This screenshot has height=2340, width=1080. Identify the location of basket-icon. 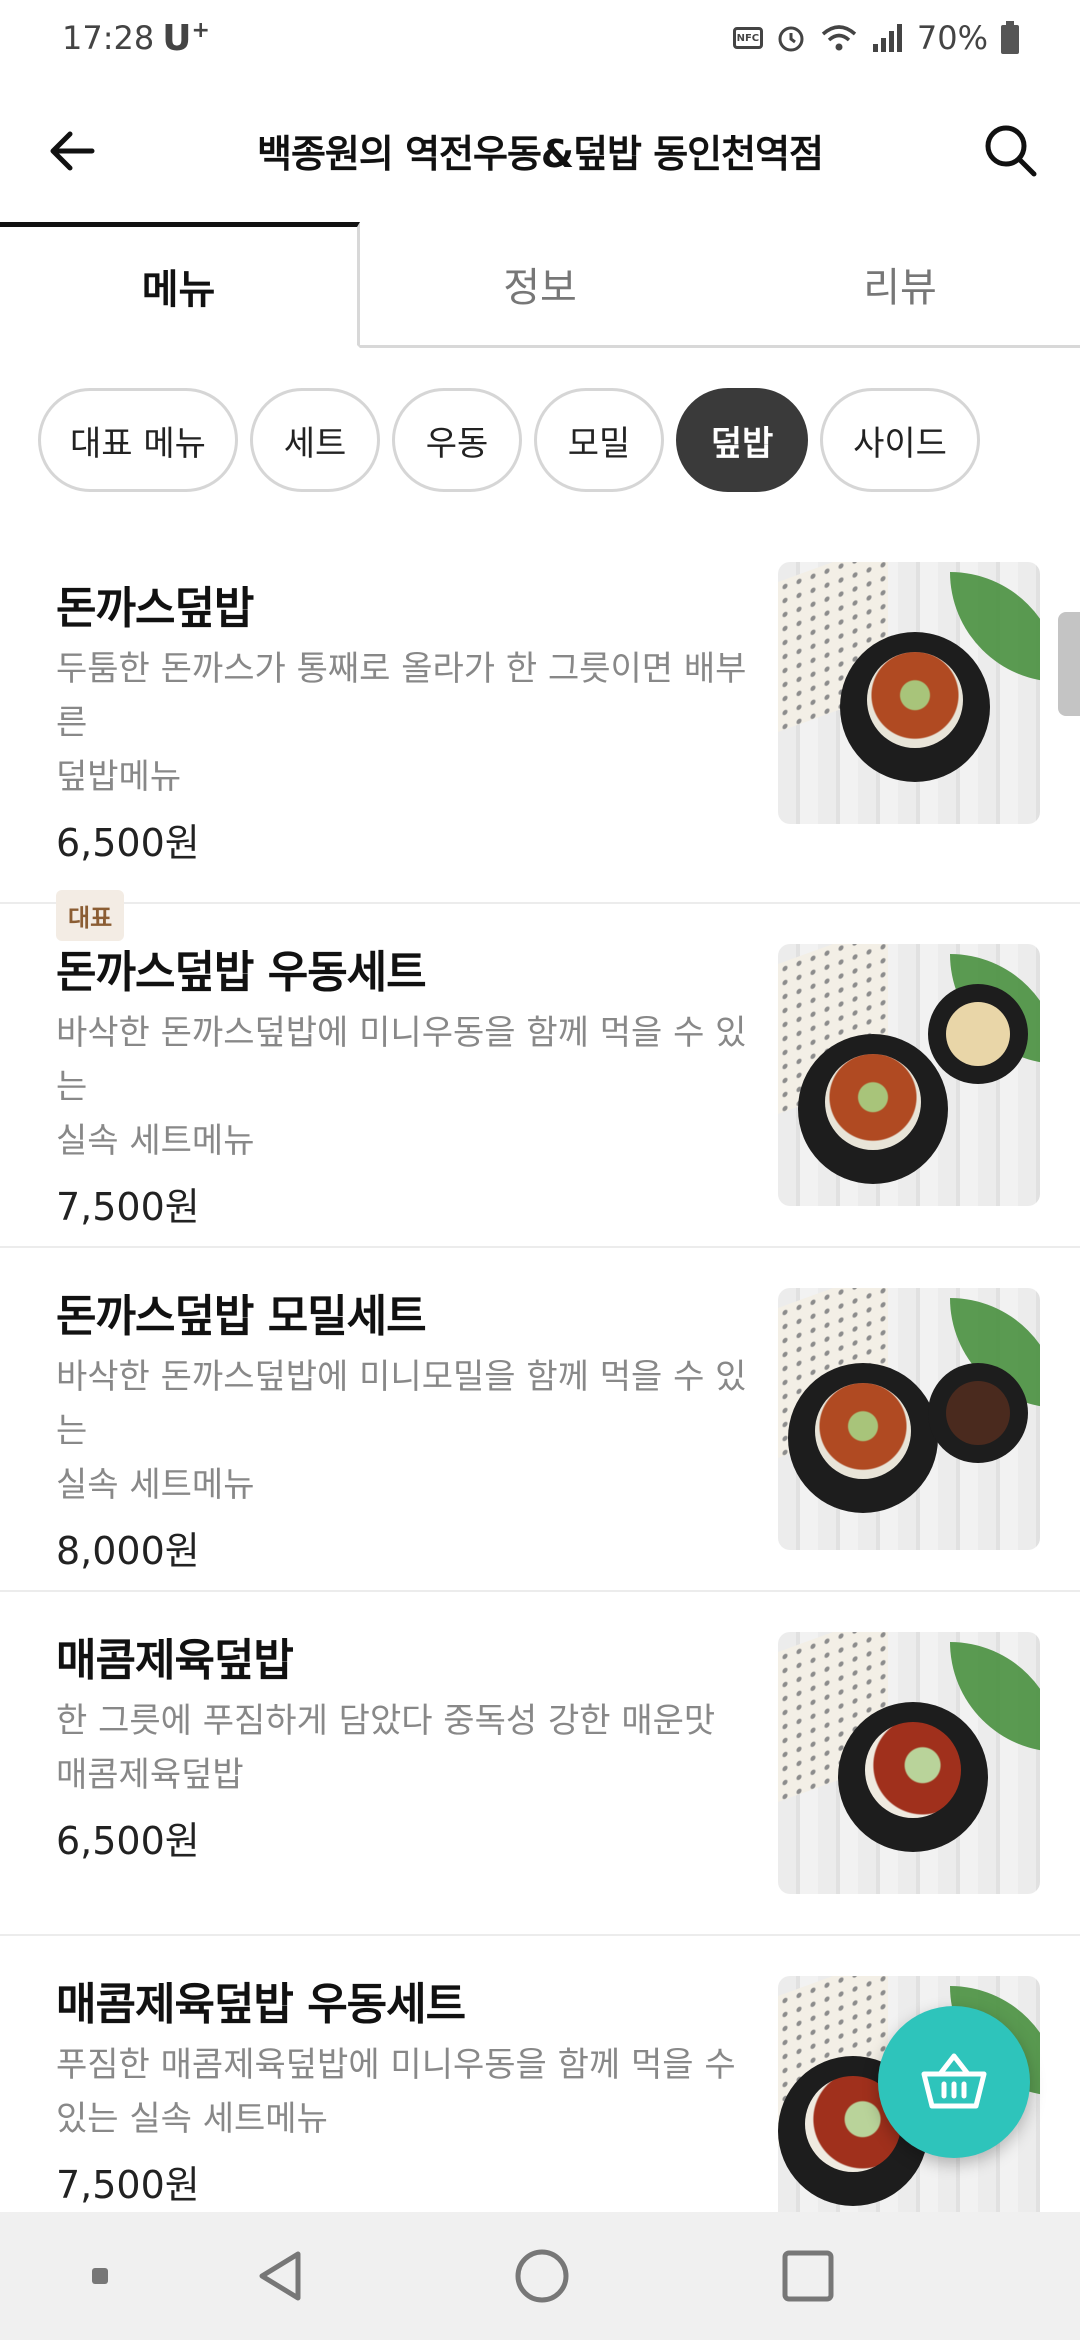
(954, 2081).